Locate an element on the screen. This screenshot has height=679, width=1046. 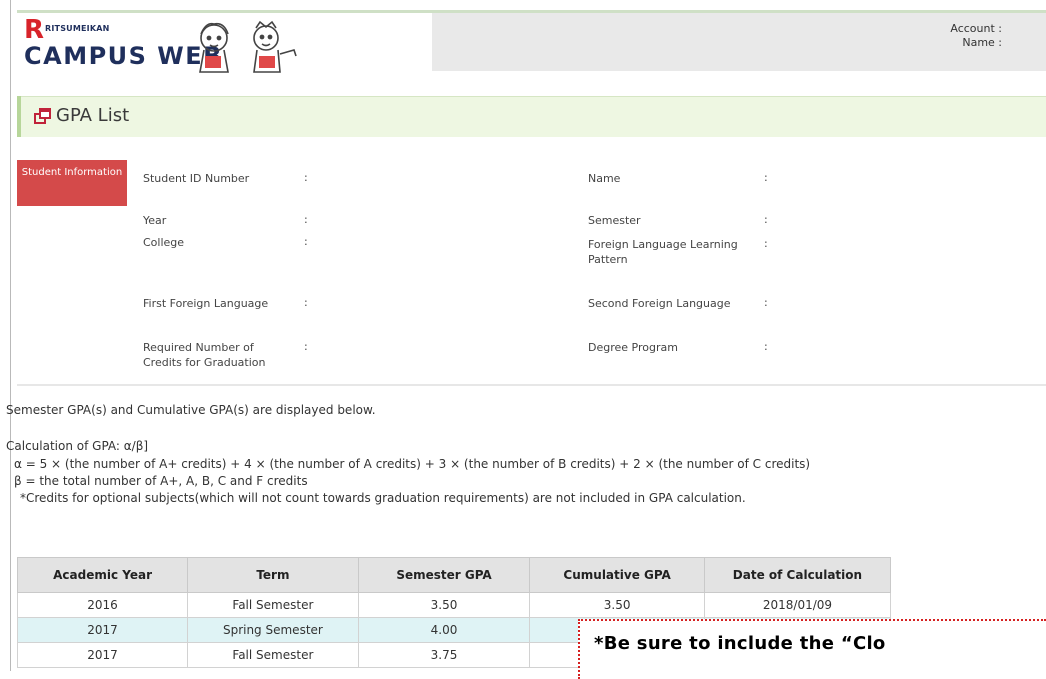
table-row: 2016 Fall Semester 3.50 3.50 2018/01/09 is located at coordinates (454, 605).